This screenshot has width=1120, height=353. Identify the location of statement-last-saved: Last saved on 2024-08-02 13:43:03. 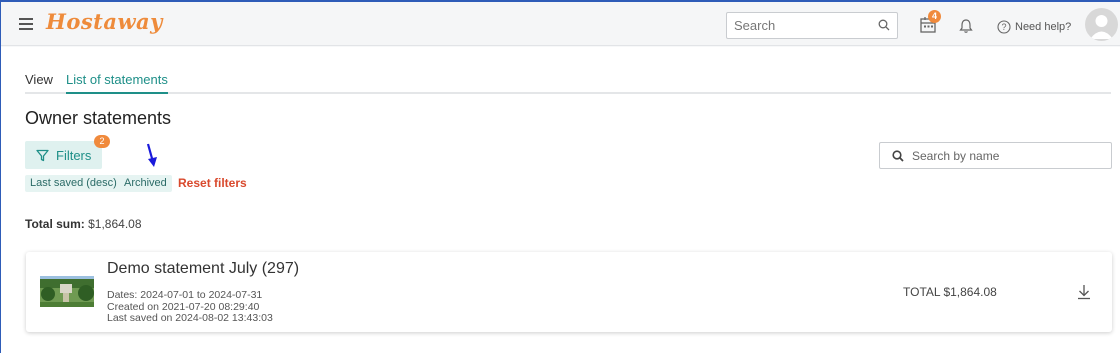
(190, 318).